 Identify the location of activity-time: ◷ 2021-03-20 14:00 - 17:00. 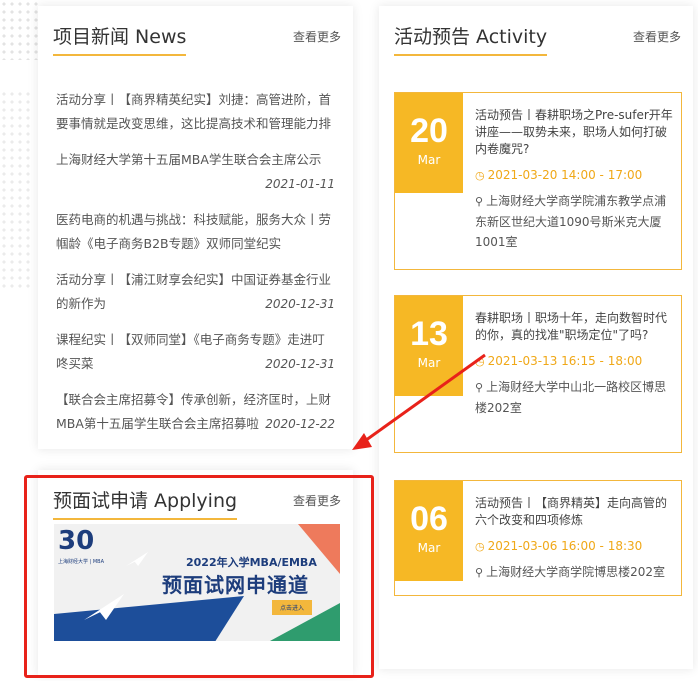
(574, 175).